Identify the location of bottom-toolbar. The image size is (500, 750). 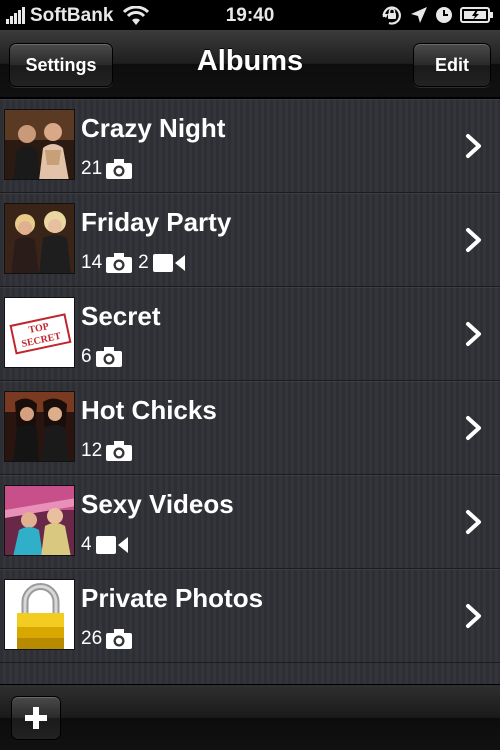
(250, 717).